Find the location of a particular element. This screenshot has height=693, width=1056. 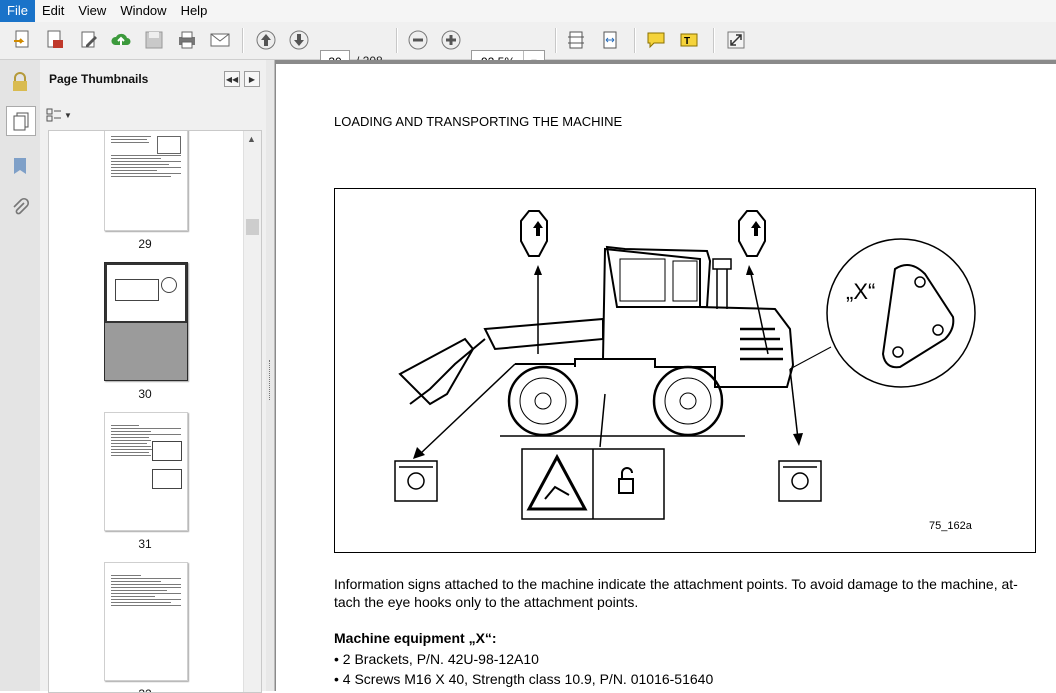

fit-page-icon is located at coordinates (576, 40).